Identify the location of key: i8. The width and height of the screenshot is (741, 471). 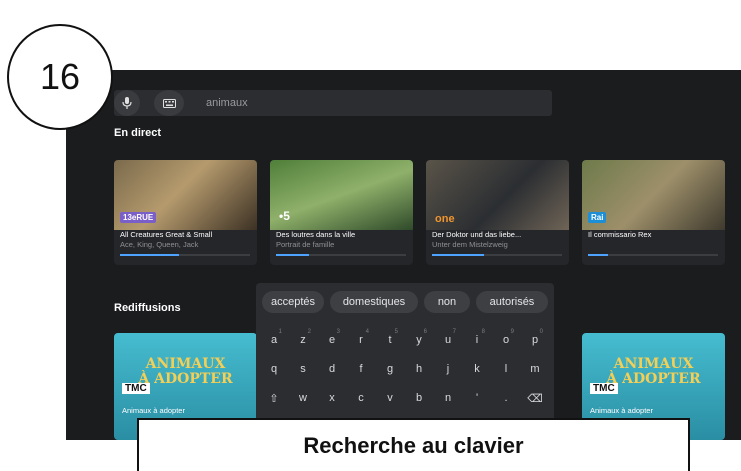
(477, 340).